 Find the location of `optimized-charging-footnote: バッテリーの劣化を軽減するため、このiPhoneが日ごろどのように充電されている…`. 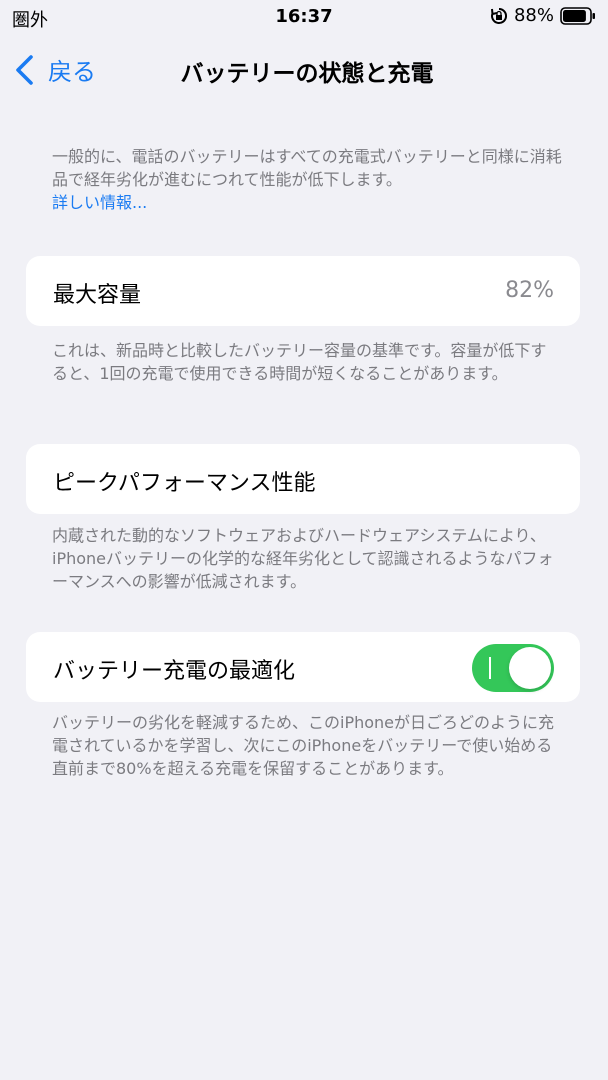

optimized-charging-footnote: バッテリーの劣化を軽減するため、このiPhoneが日ごろどのように充電されている… is located at coordinates (303, 745).